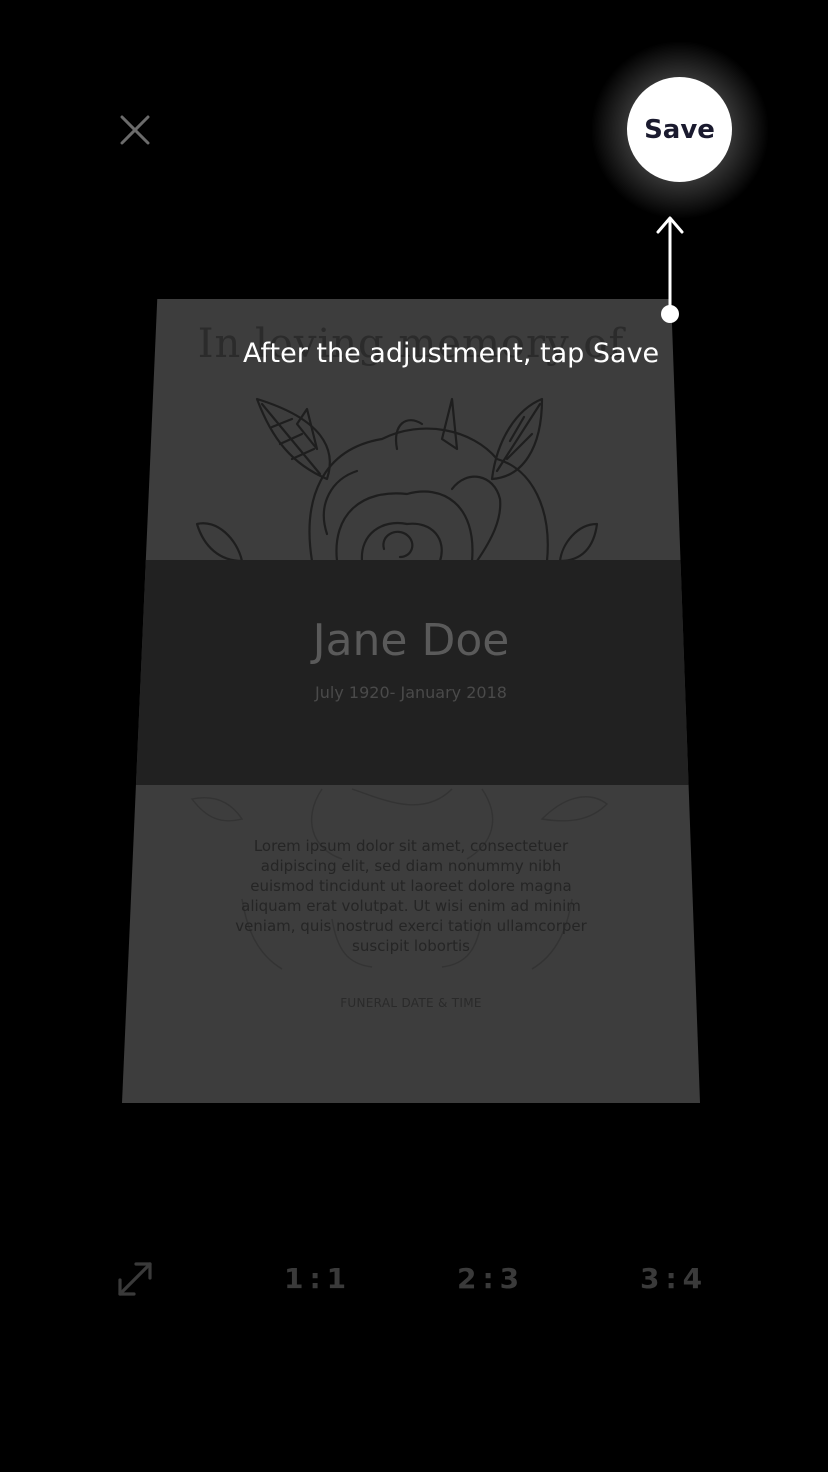  Describe the element at coordinates (411, 672) in the screenshot. I see `name-band` at that location.